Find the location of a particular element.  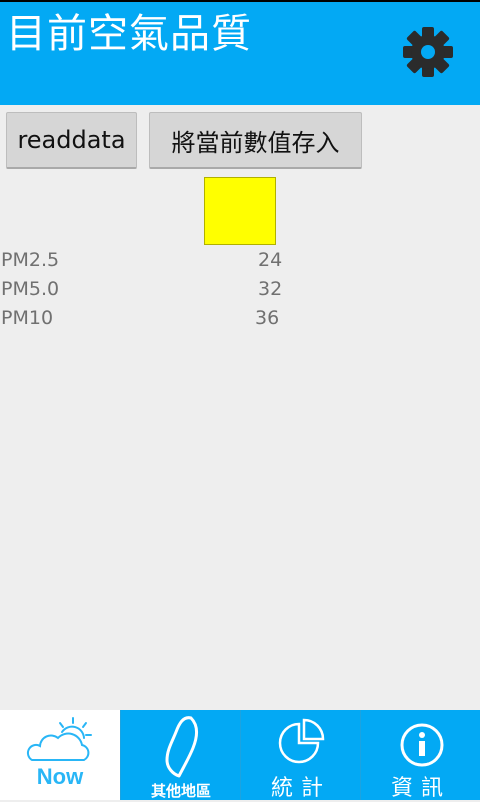

taiwan-map-icon is located at coordinates (181, 747).